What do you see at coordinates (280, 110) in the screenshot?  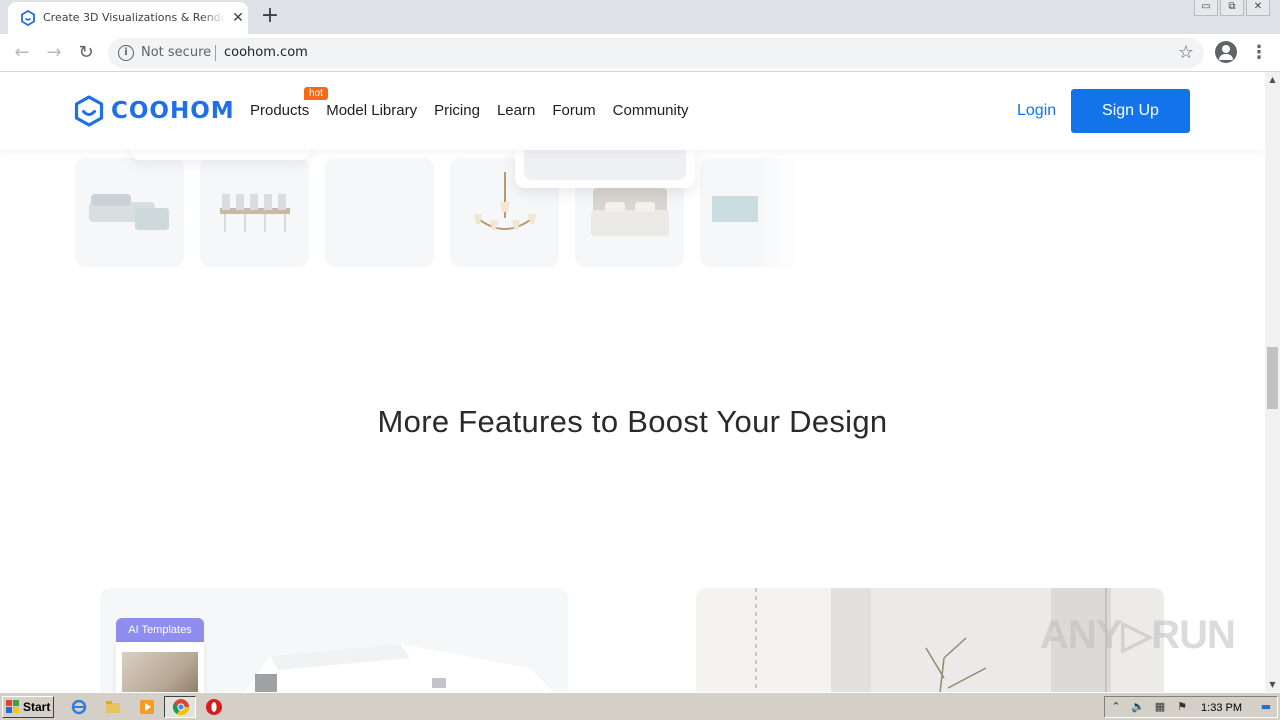 I see `nav-products-label: Products` at bounding box center [280, 110].